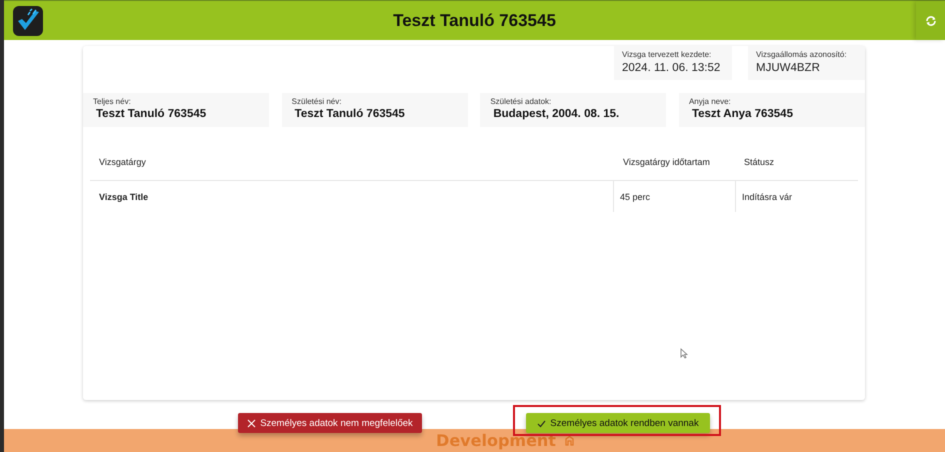 The width and height of the screenshot is (945, 452). What do you see at coordinates (674, 196) in the screenshot?
I see `table-cell: 45 perc` at bounding box center [674, 196].